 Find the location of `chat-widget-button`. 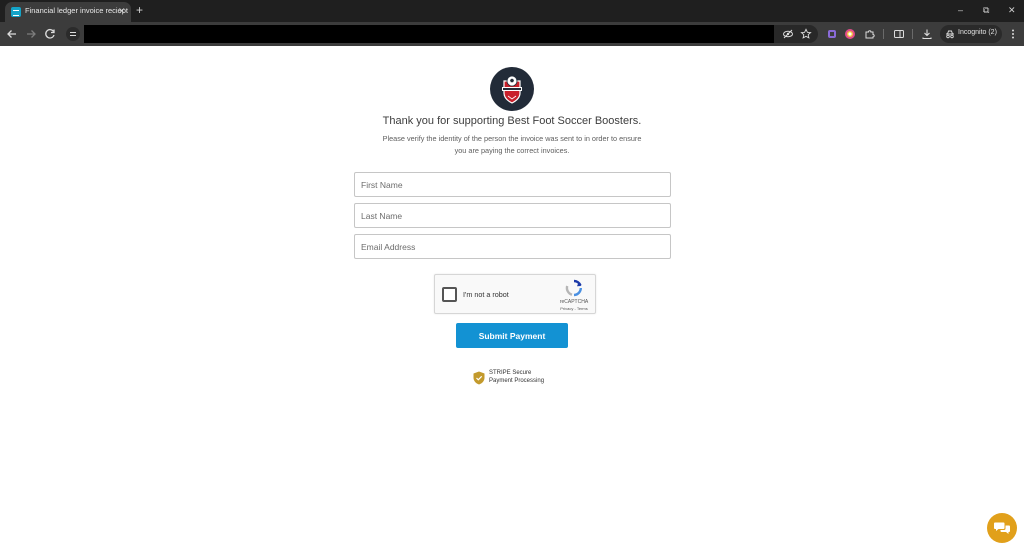

chat-widget-button is located at coordinates (1002, 528).